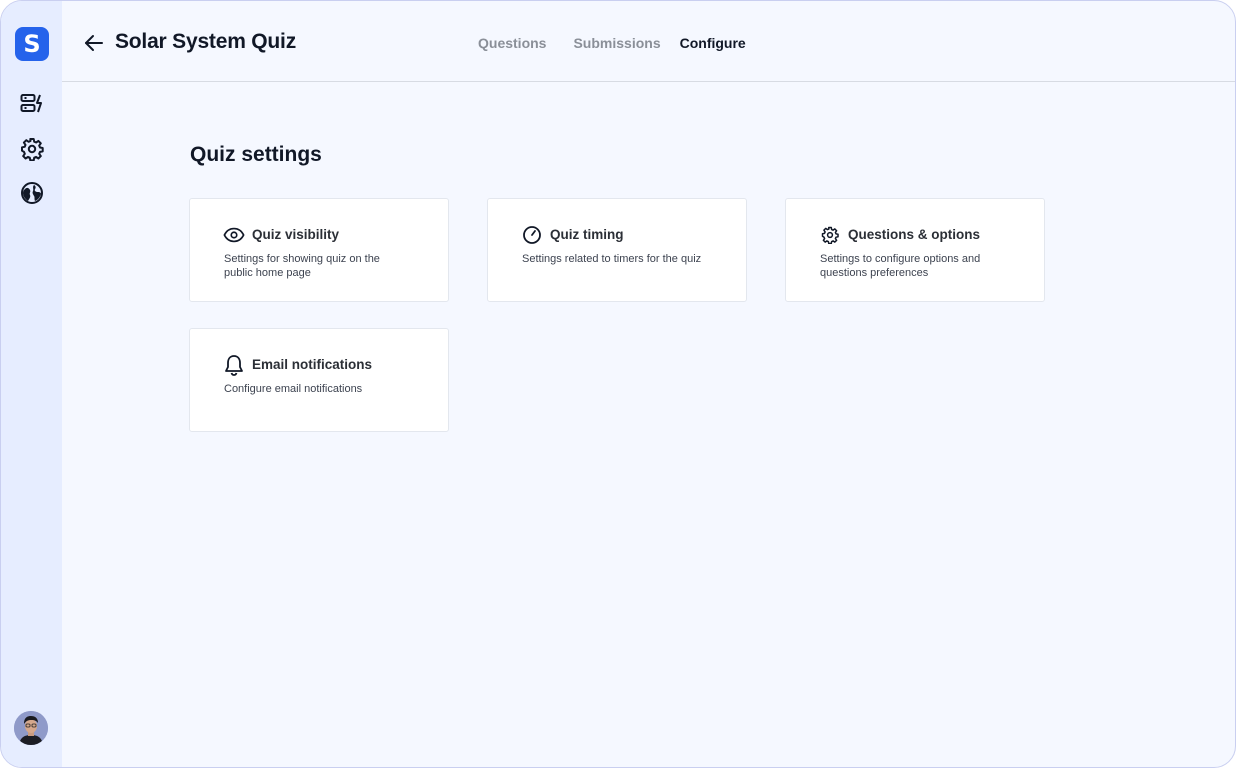 This screenshot has width=1236, height=768. I want to click on sidebar-item-settings, so click(32, 149).